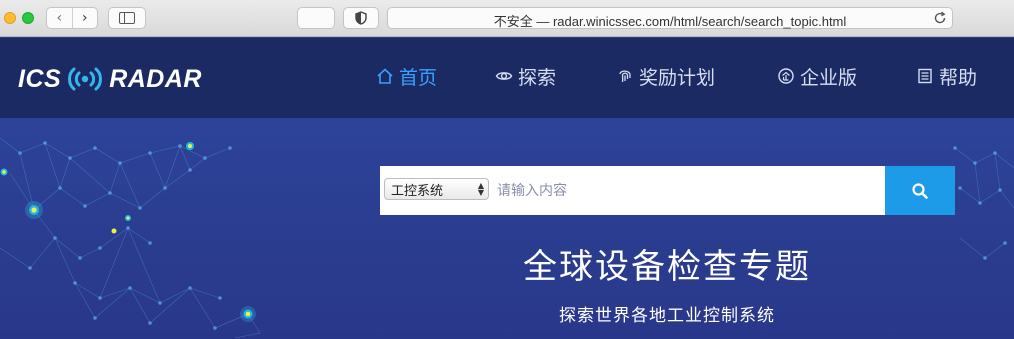 This screenshot has width=1014, height=339. What do you see at coordinates (480, 189) in the screenshot?
I see `select-updown-icon: ▲ ▼` at bounding box center [480, 189].